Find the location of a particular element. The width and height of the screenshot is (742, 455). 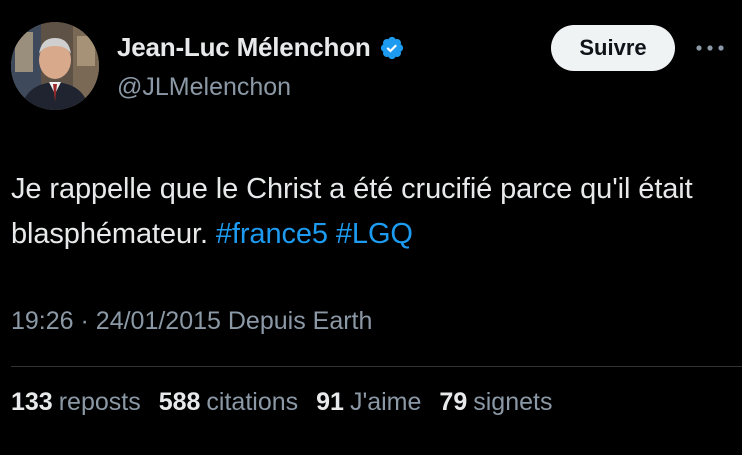

quotes-count: 588 is located at coordinates (179, 402).